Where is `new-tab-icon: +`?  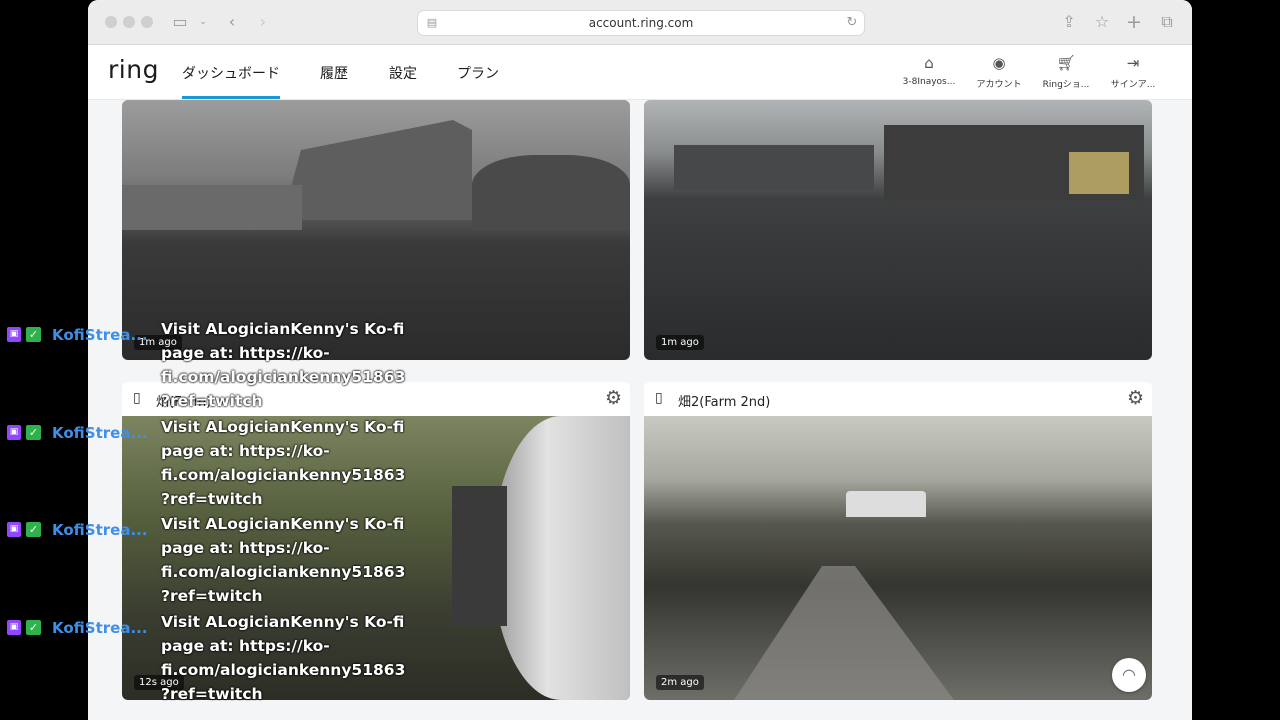 new-tab-icon: + is located at coordinates (1134, 22).